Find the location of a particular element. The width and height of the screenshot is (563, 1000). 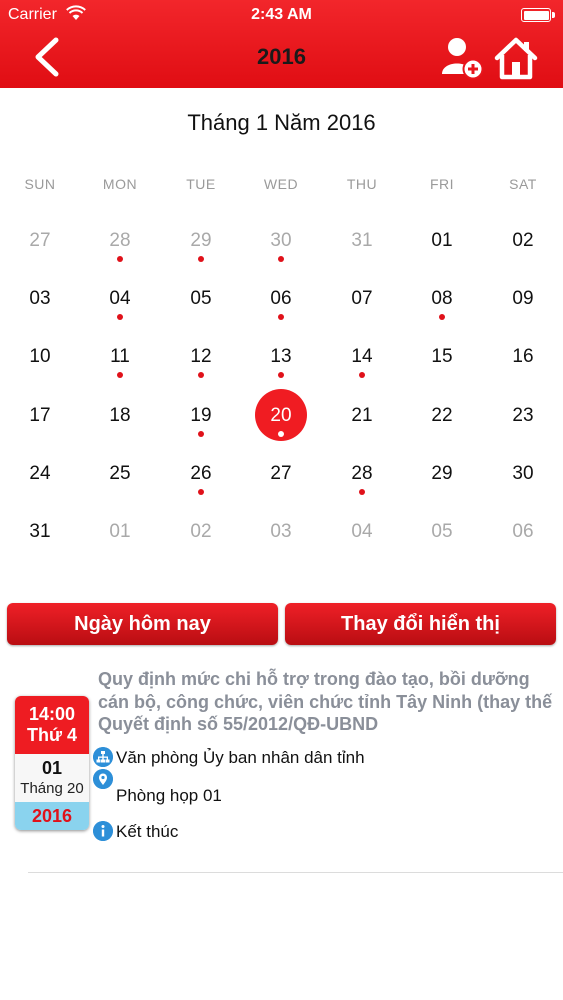

day-number: 10 is located at coordinates (40, 357).